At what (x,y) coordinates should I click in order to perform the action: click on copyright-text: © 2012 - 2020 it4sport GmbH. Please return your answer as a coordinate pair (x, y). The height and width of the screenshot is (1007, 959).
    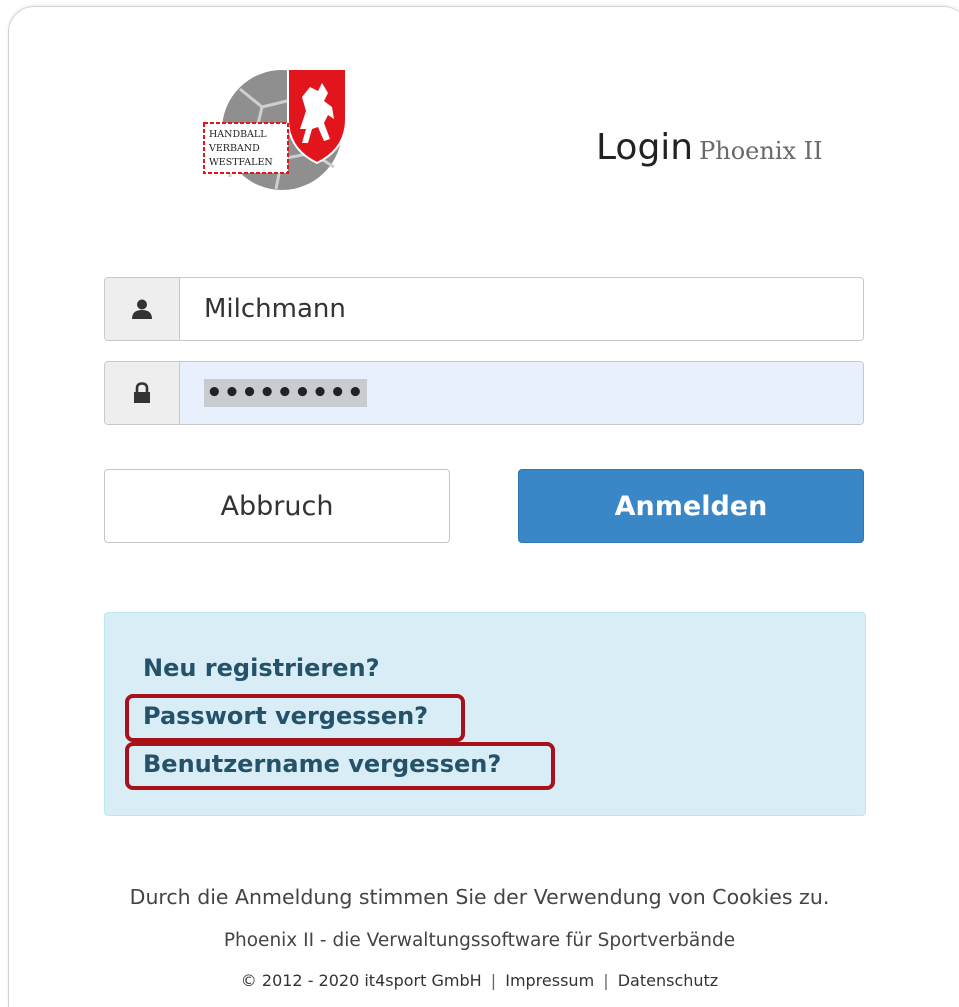
    Looking at the image, I should click on (361, 980).